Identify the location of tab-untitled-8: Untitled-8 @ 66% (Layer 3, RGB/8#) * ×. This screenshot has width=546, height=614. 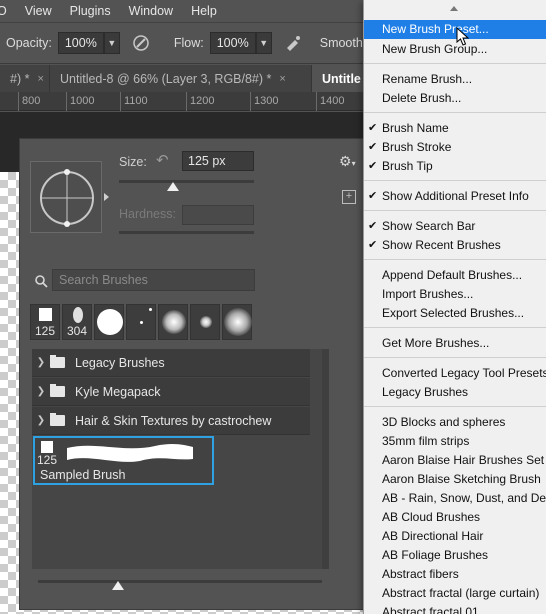
(181, 78).